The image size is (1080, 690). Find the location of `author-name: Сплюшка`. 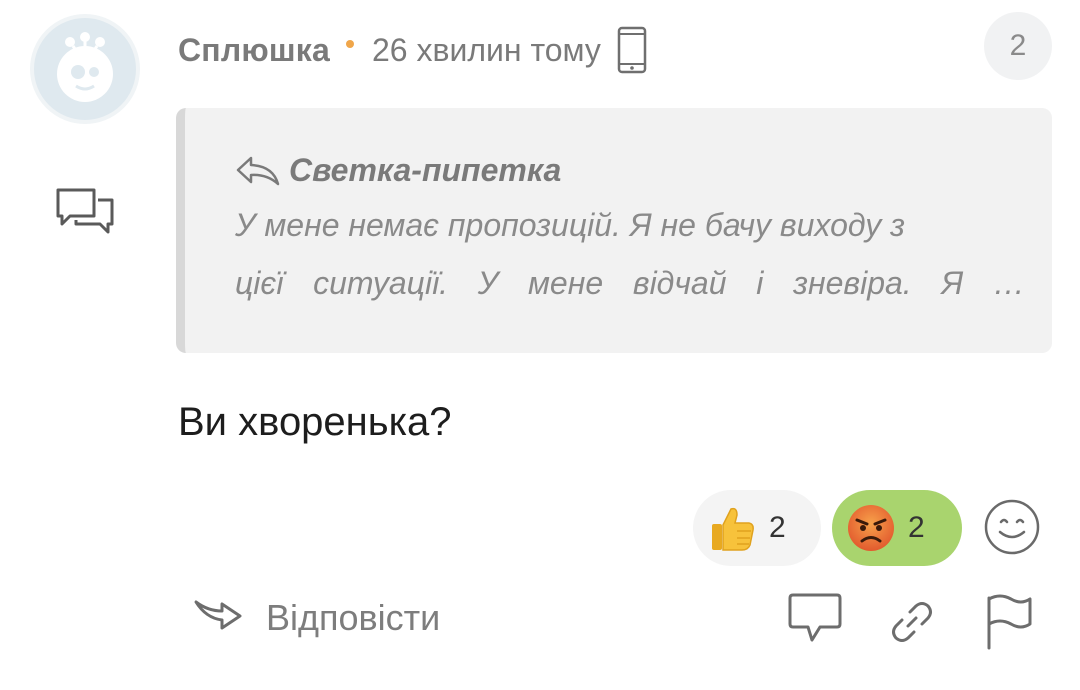

author-name: Сплюшка is located at coordinates (254, 50).